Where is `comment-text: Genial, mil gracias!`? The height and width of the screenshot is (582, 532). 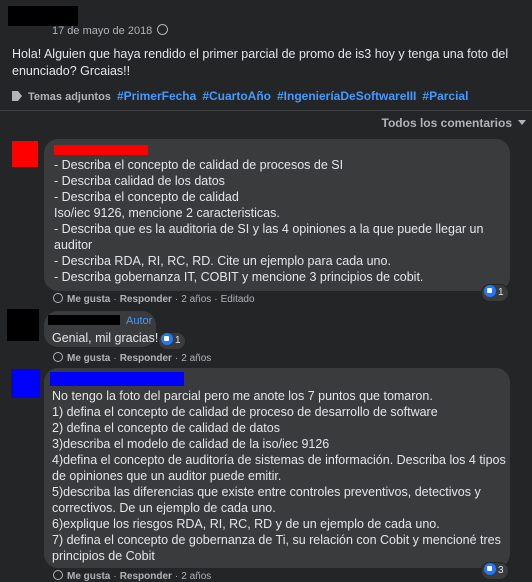
comment-text: Genial, mil gracias! is located at coordinates (105, 338).